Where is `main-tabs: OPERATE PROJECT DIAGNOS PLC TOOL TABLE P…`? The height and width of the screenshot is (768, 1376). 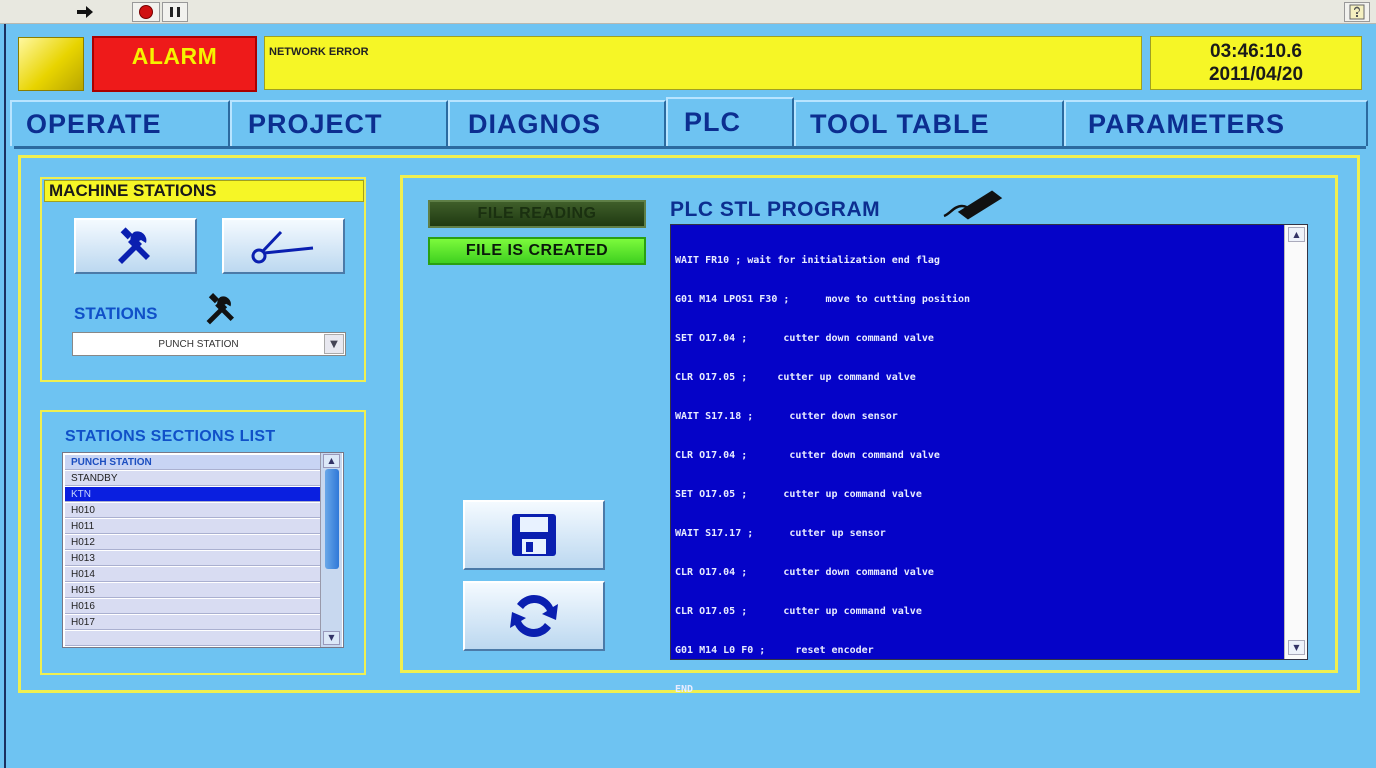 main-tabs: OPERATE PROJECT DIAGNOS PLC TOOL TABLE P… is located at coordinates (691, 121).